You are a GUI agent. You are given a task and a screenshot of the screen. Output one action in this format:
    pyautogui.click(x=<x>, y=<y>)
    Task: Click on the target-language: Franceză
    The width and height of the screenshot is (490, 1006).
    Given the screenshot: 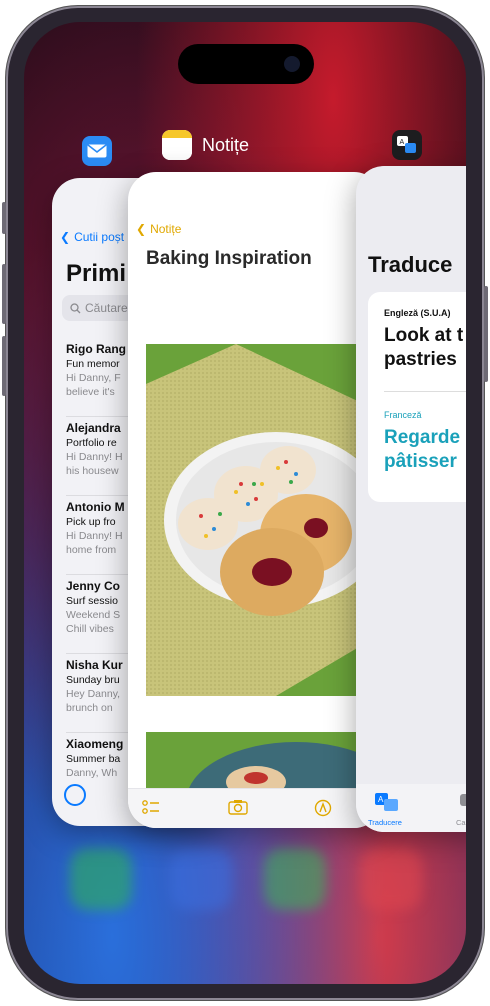 What is the action you would take?
    pyautogui.click(x=403, y=415)
    